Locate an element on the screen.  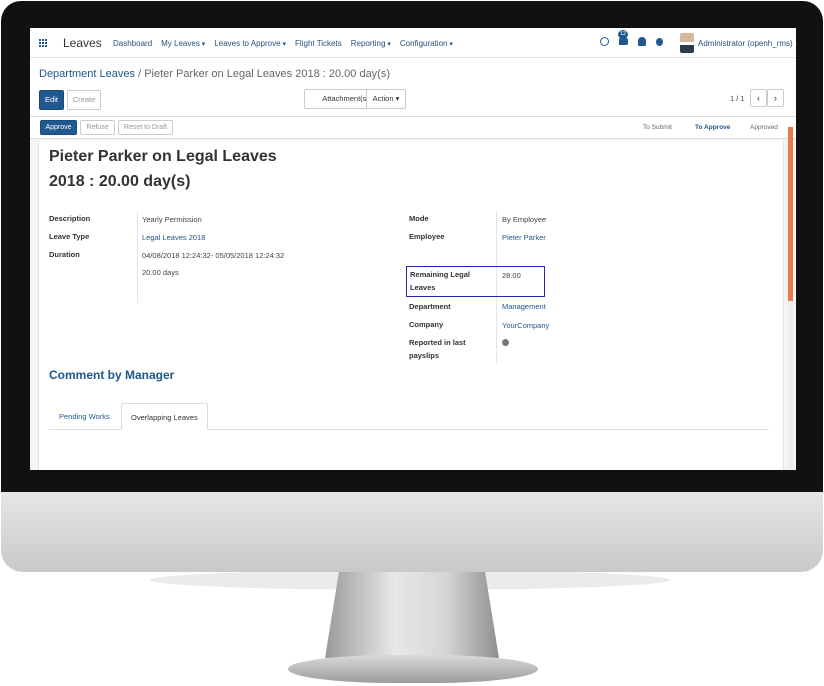
description-value: Yearly Permission is located at coordinates (172, 219).